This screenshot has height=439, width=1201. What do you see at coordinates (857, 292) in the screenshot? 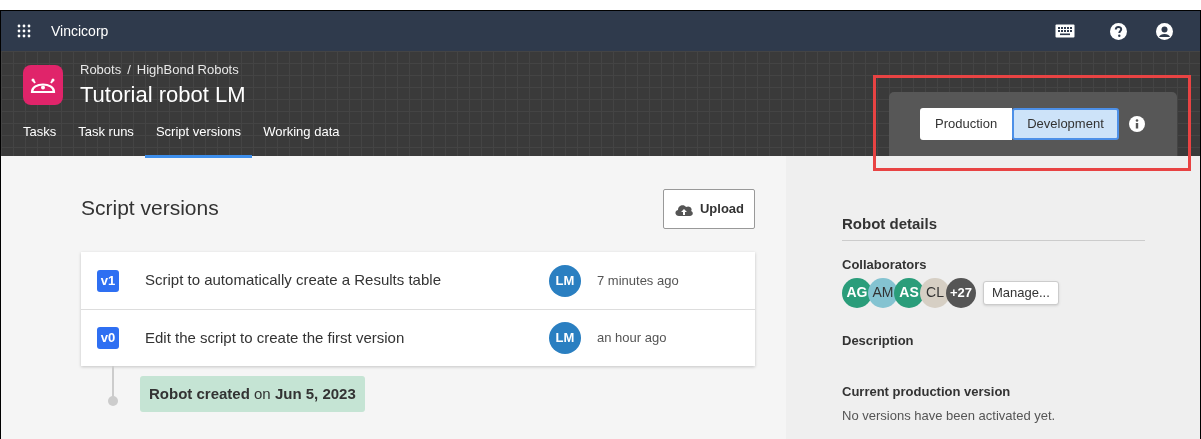
I see `collaborator-avatar: AG` at bounding box center [857, 292].